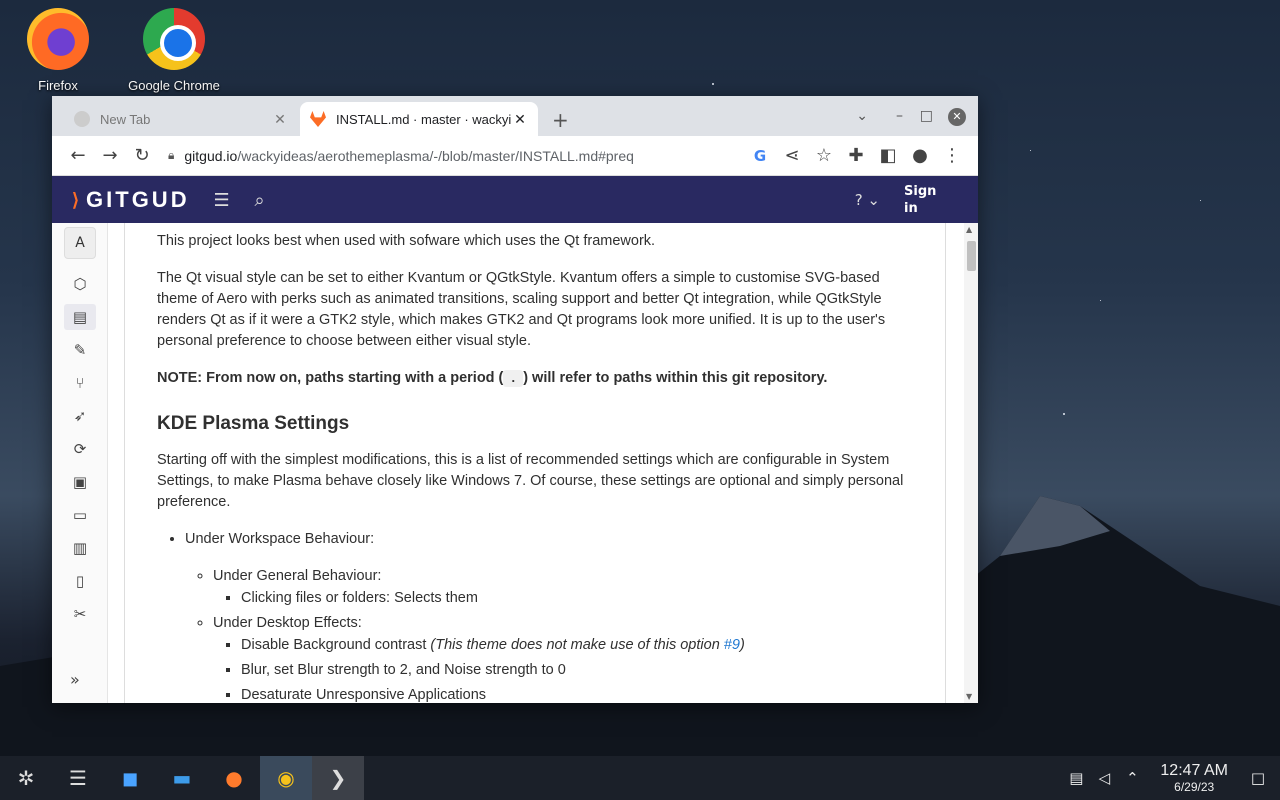  Describe the element at coordinates (80, 284) in the screenshot. I see `project-overview-icon: ⬡` at that location.